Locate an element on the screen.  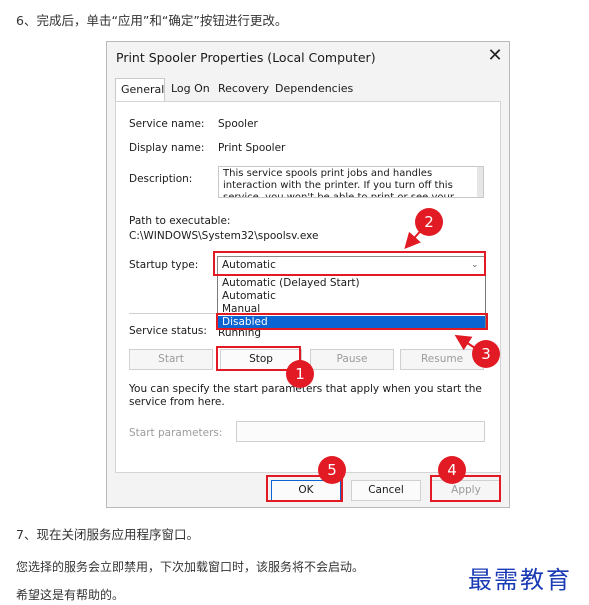
callout-badge-2: 2 is located at coordinates (429, 222).